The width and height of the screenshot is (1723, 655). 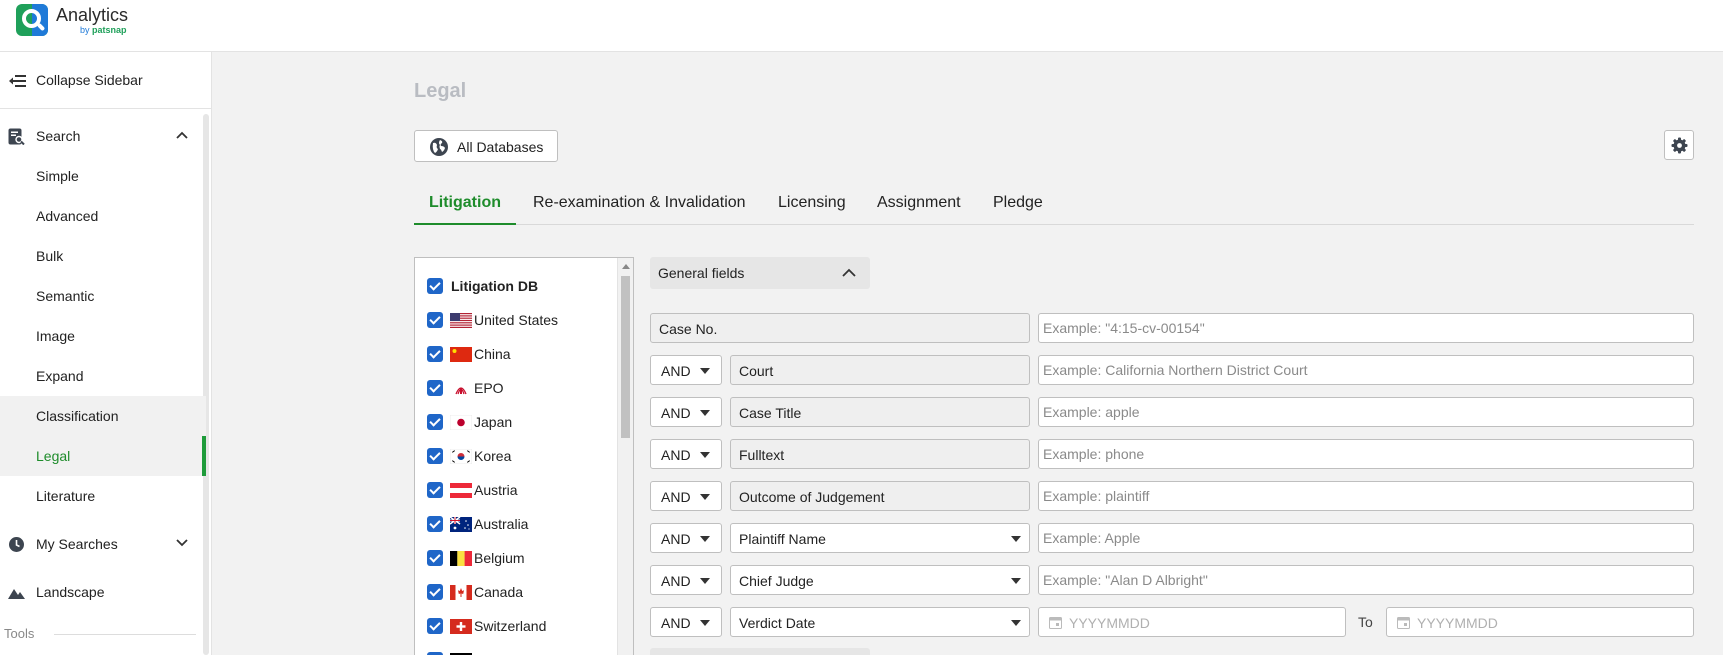 I want to click on sidebar-my-searches-label: My Searches, so click(x=77, y=544).